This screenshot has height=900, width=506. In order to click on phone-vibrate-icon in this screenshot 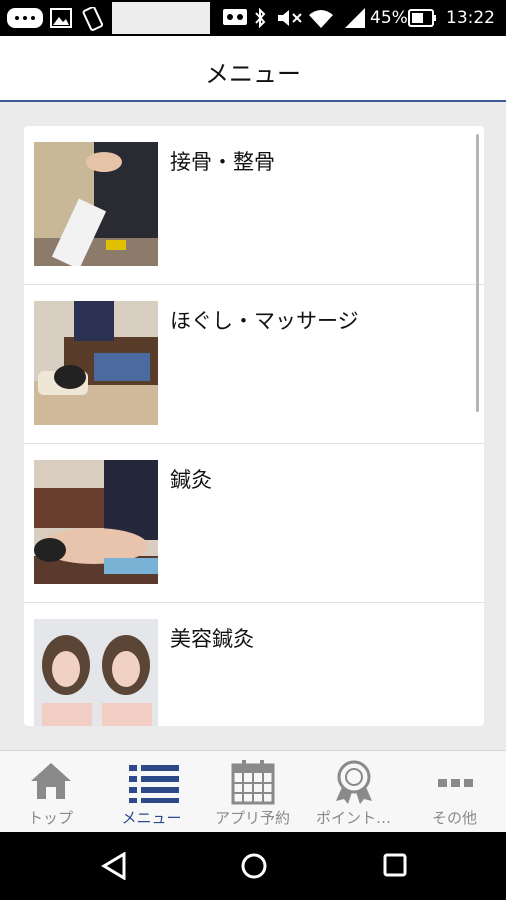, I will do `click(93, 19)`.